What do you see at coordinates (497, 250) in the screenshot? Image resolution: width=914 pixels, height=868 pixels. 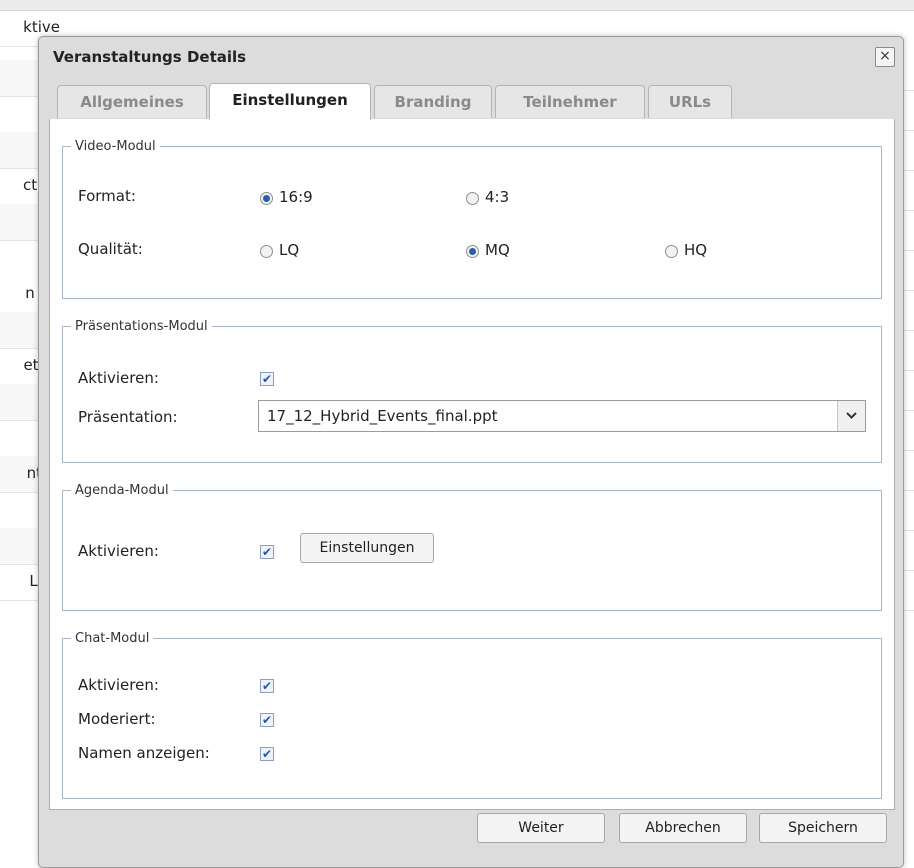 I see `quality-mq-label: MQ` at bounding box center [497, 250].